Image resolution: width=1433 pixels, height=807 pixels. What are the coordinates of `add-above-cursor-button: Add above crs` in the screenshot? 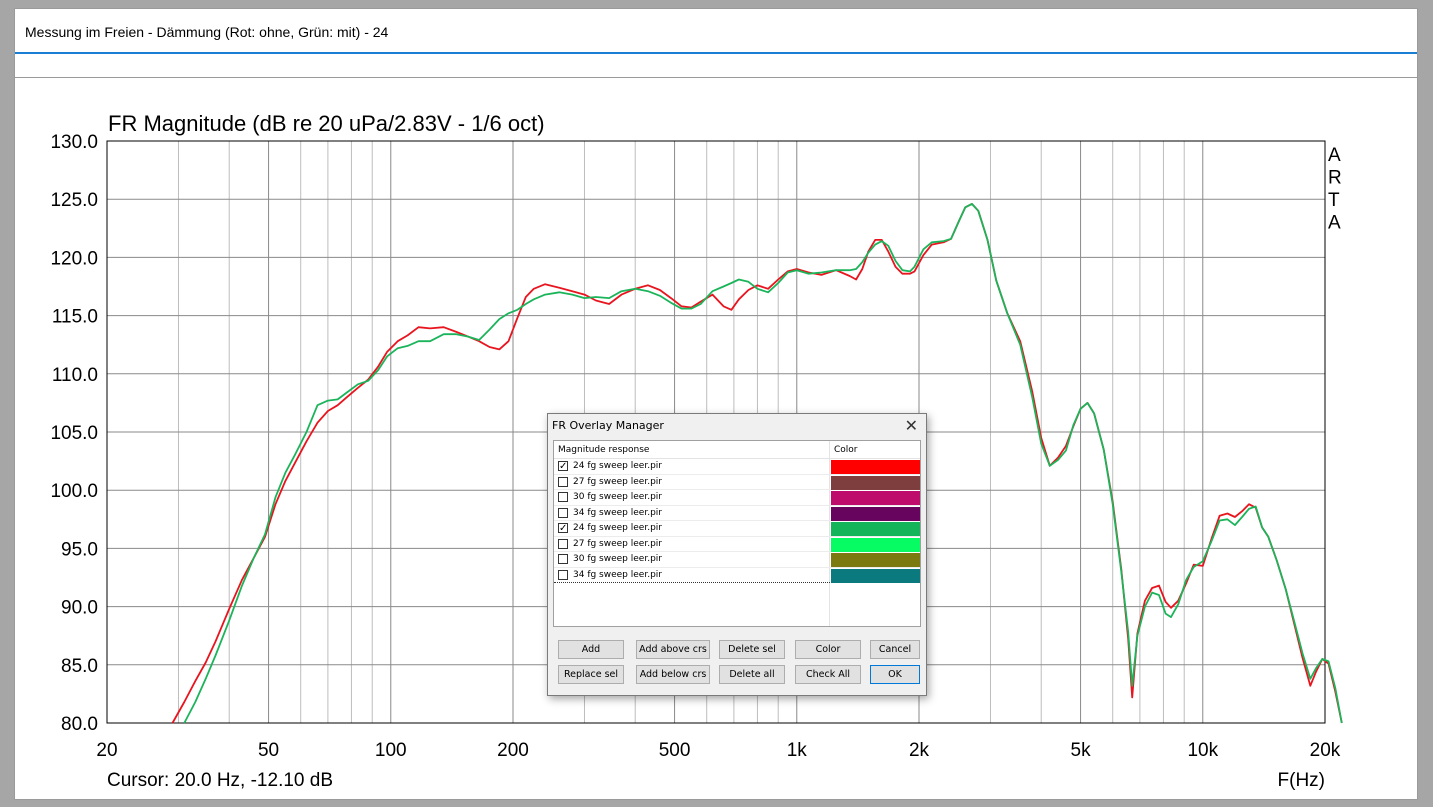 It's located at (673, 649).